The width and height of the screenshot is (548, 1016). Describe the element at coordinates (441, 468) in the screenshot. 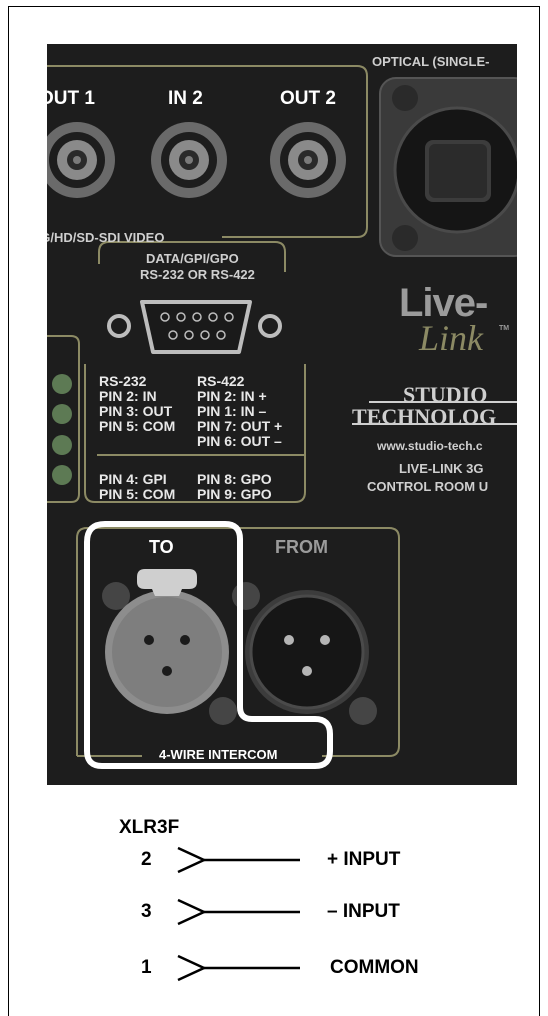

I see `model-name: LIVE-LINK 3G` at that location.